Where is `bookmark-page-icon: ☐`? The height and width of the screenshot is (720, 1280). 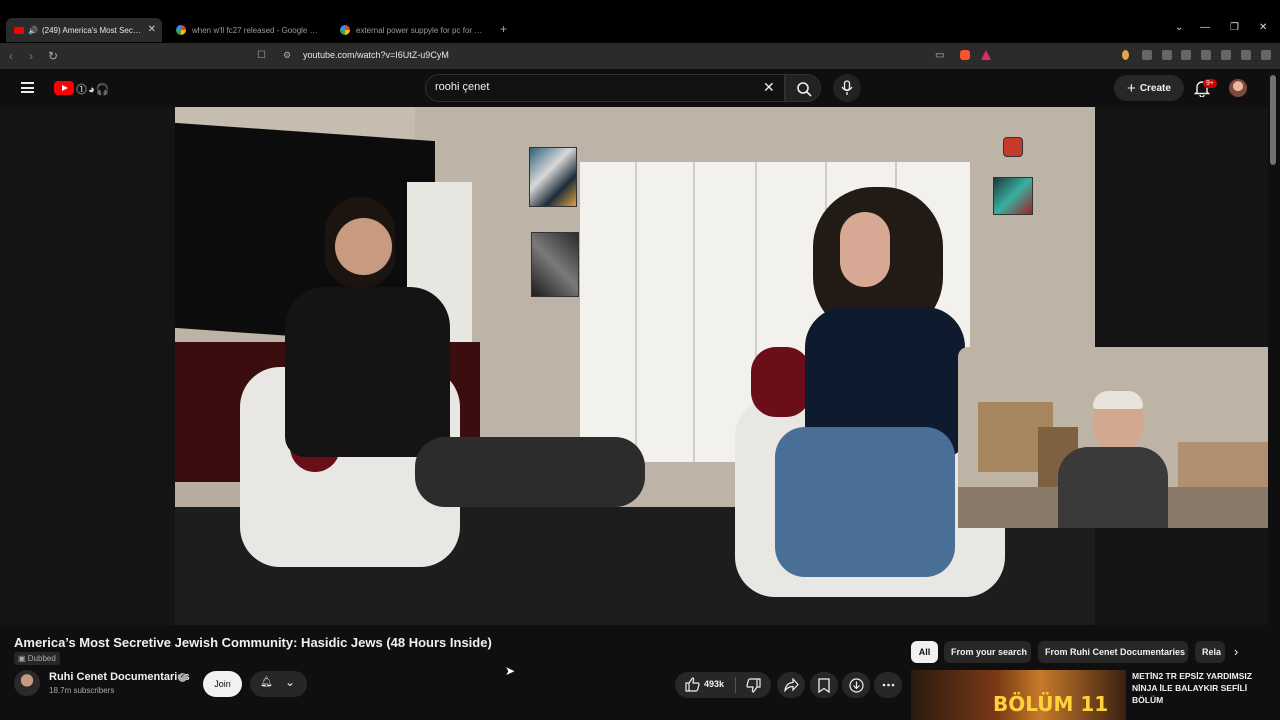 bookmark-page-icon: ☐ is located at coordinates (261, 55).